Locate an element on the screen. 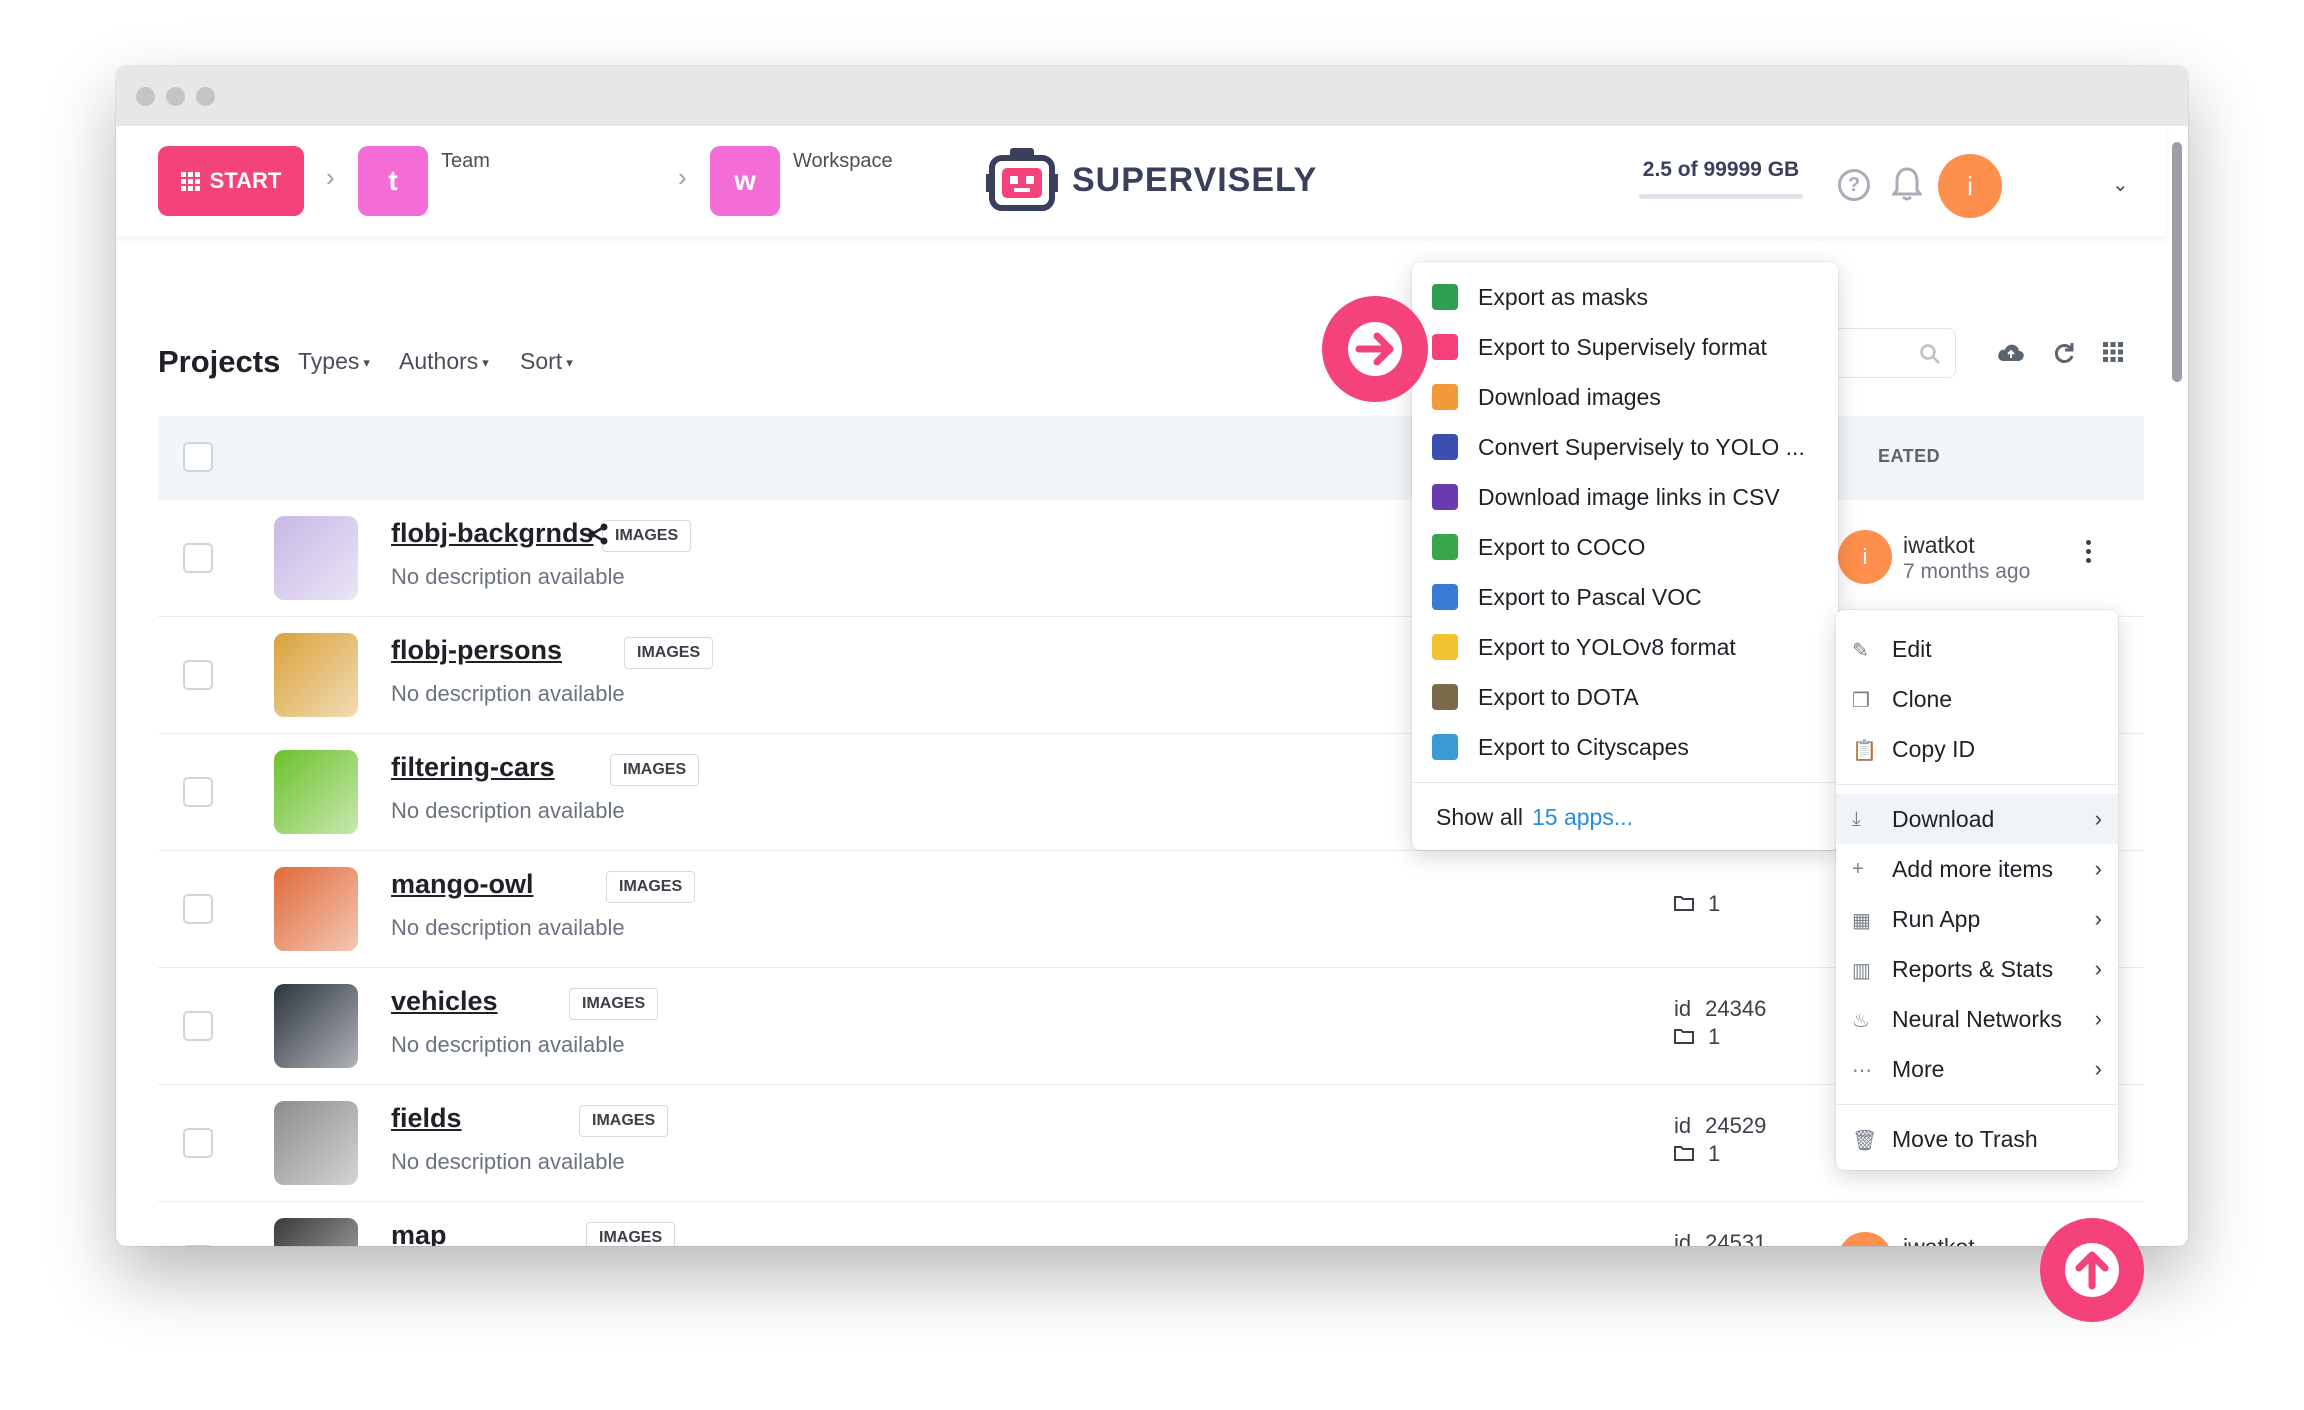  cloud-upload-icon is located at coordinates (2011, 353).